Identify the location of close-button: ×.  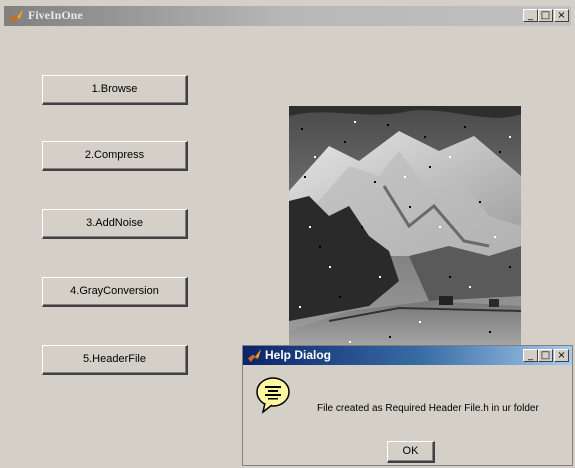
(561, 15).